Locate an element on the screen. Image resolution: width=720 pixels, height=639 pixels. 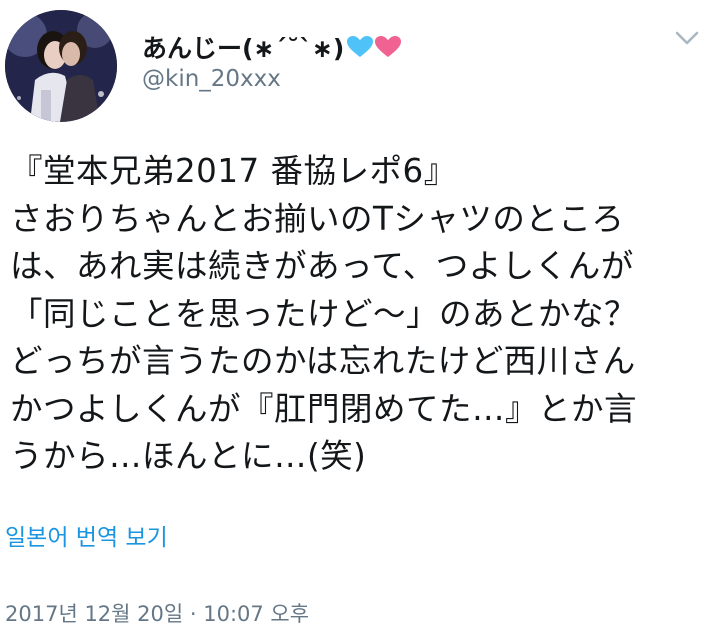
pink-heart-icon is located at coordinates (388, 46).